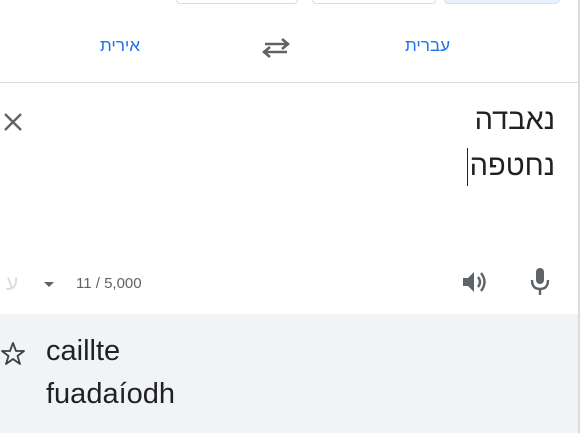  Describe the element at coordinates (427, 46) in the screenshot. I see `source-language-tab: עברית` at that location.